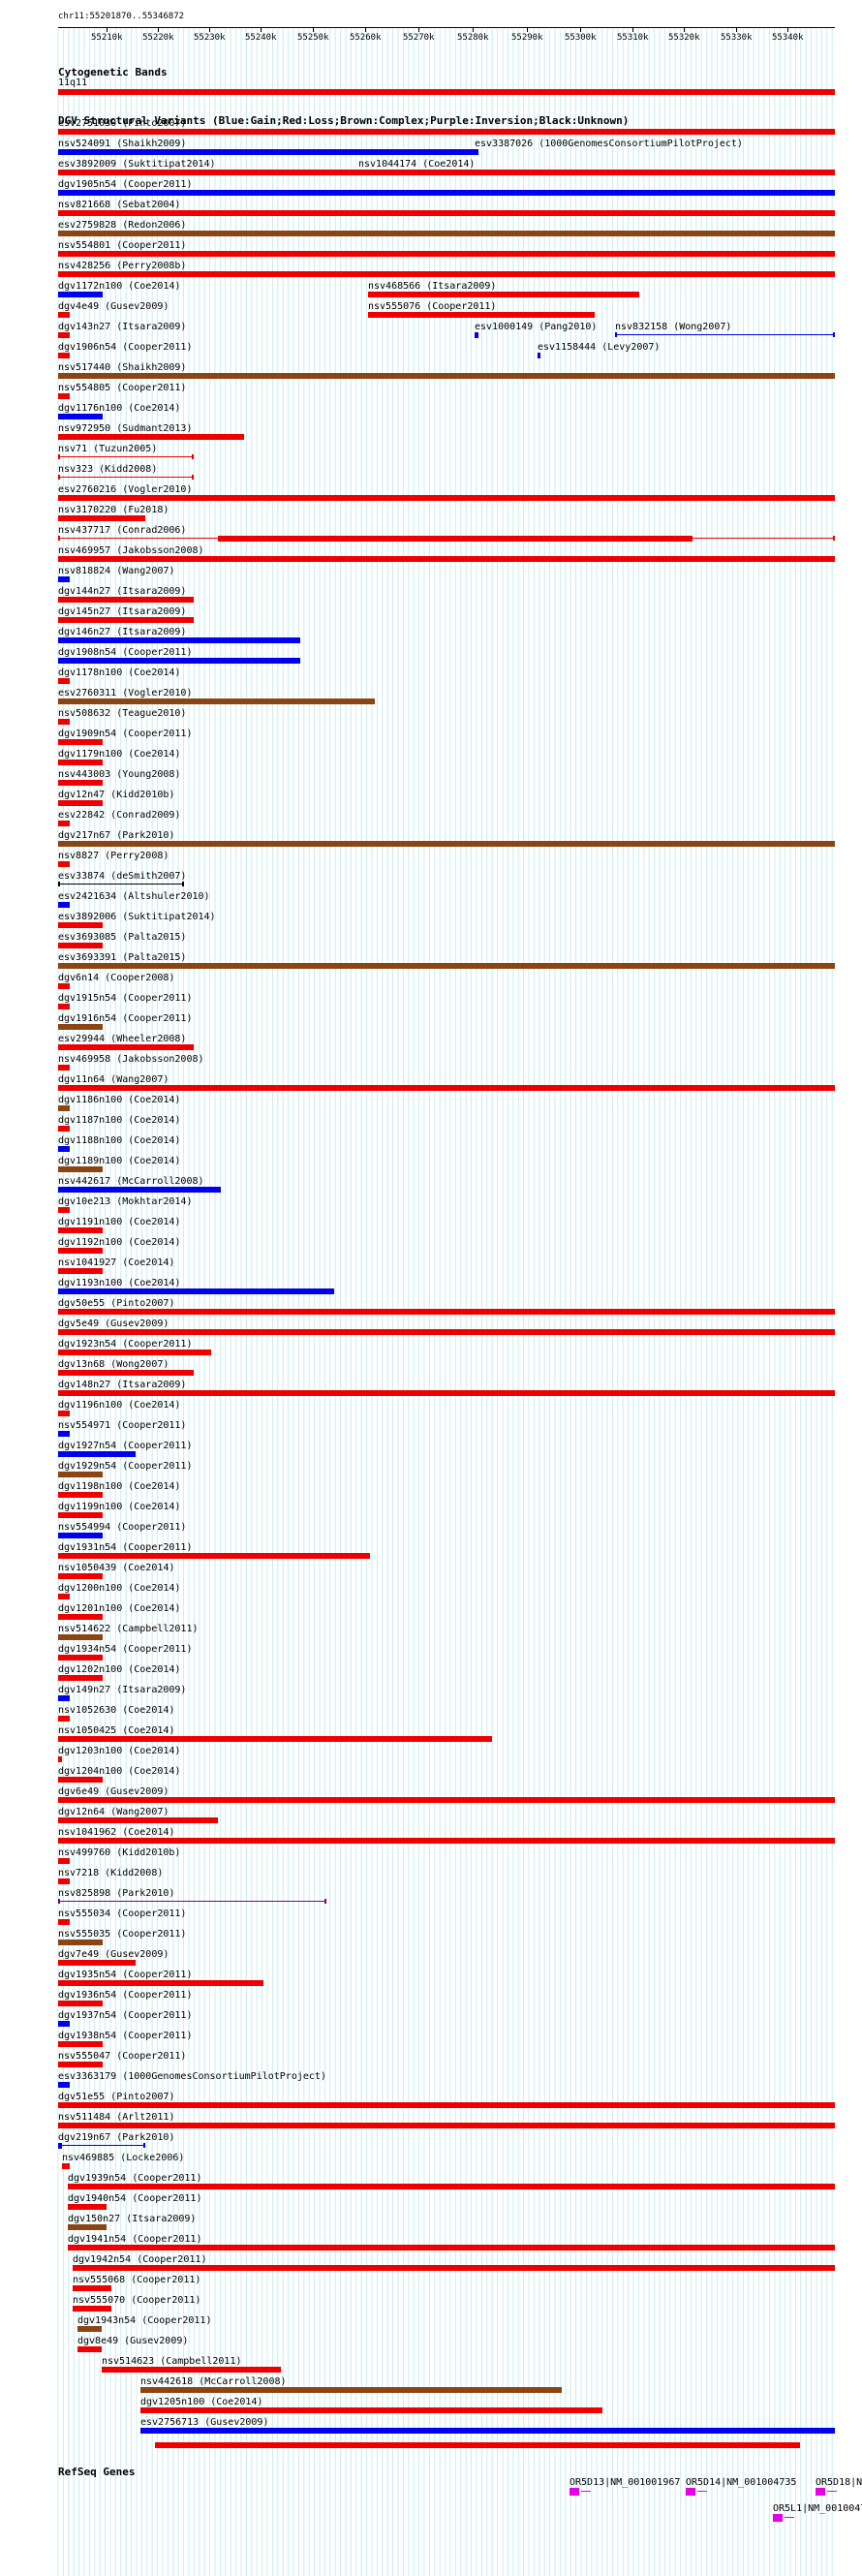 This screenshot has height=2576, width=862. What do you see at coordinates (108, 470) in the screenshot?
I see `variant-label: nsv323 (Kidd2008)` at bounding box center [108, 470].